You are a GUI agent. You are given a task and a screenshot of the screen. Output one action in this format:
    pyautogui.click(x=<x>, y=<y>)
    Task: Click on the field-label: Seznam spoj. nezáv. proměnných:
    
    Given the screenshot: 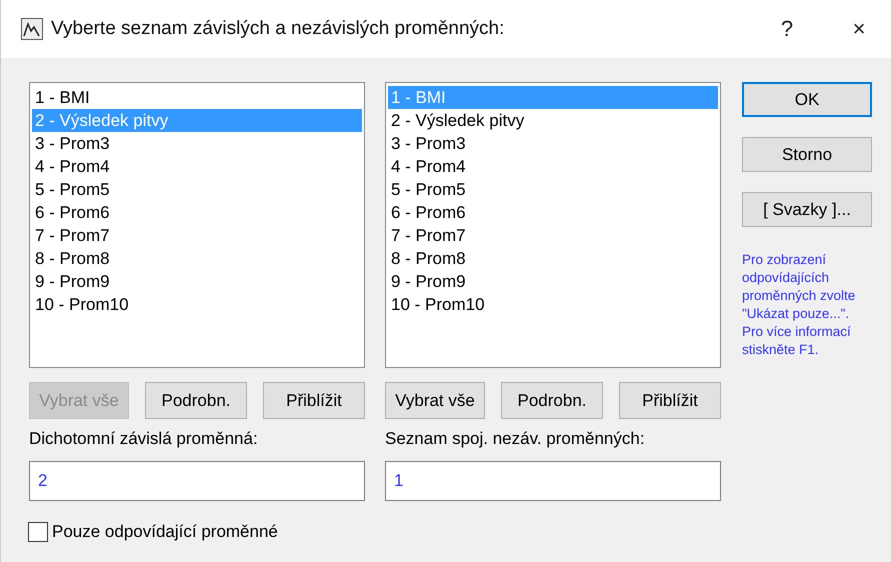 What is the action you would take?
    pyautogui.click(x=515, y=439)
    